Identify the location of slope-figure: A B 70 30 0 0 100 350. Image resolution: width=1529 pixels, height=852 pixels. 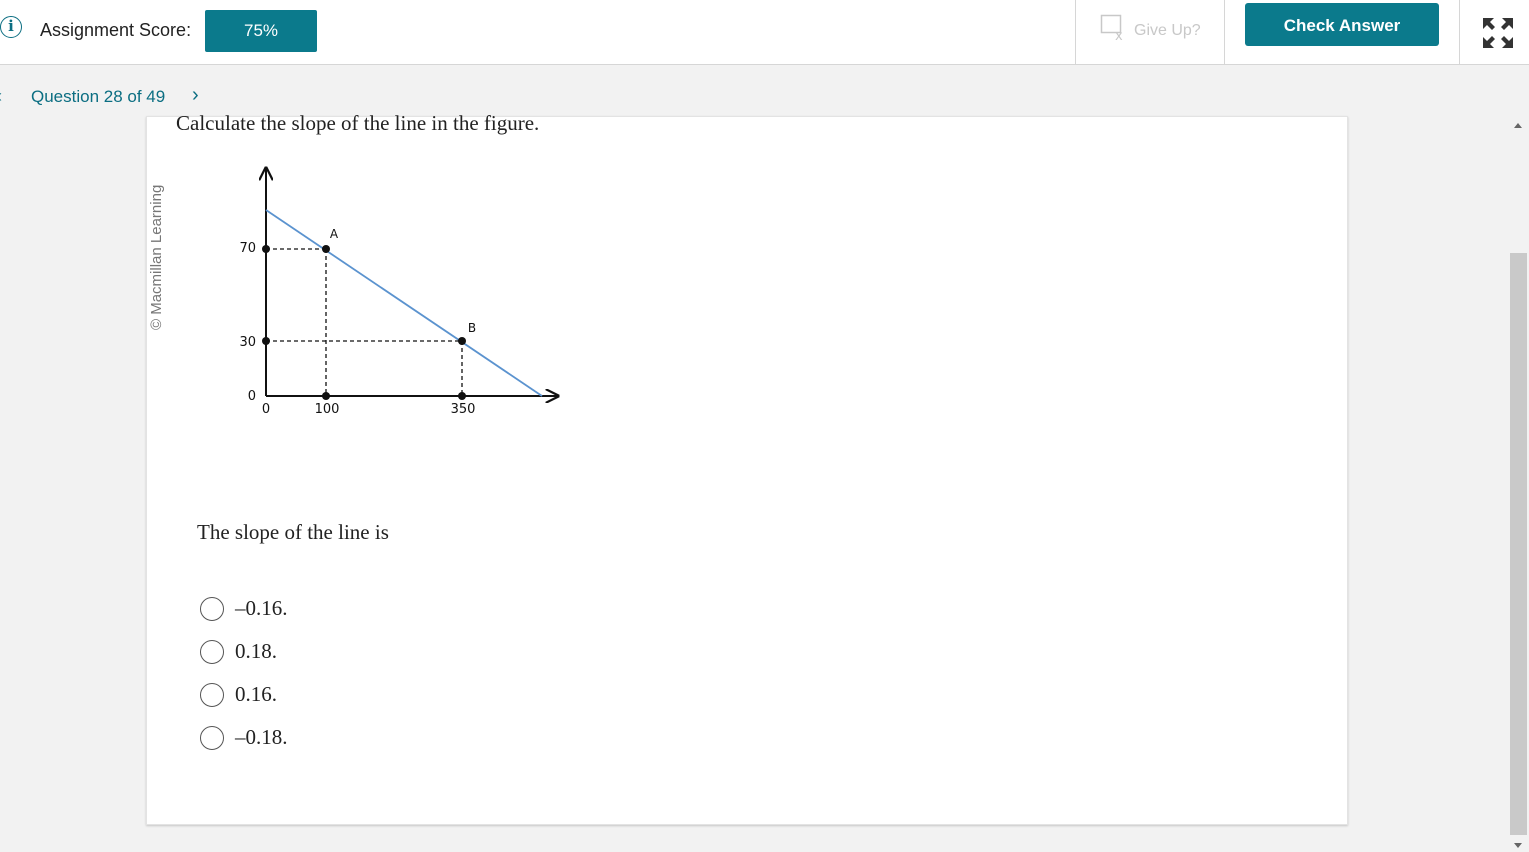
(404, 288).